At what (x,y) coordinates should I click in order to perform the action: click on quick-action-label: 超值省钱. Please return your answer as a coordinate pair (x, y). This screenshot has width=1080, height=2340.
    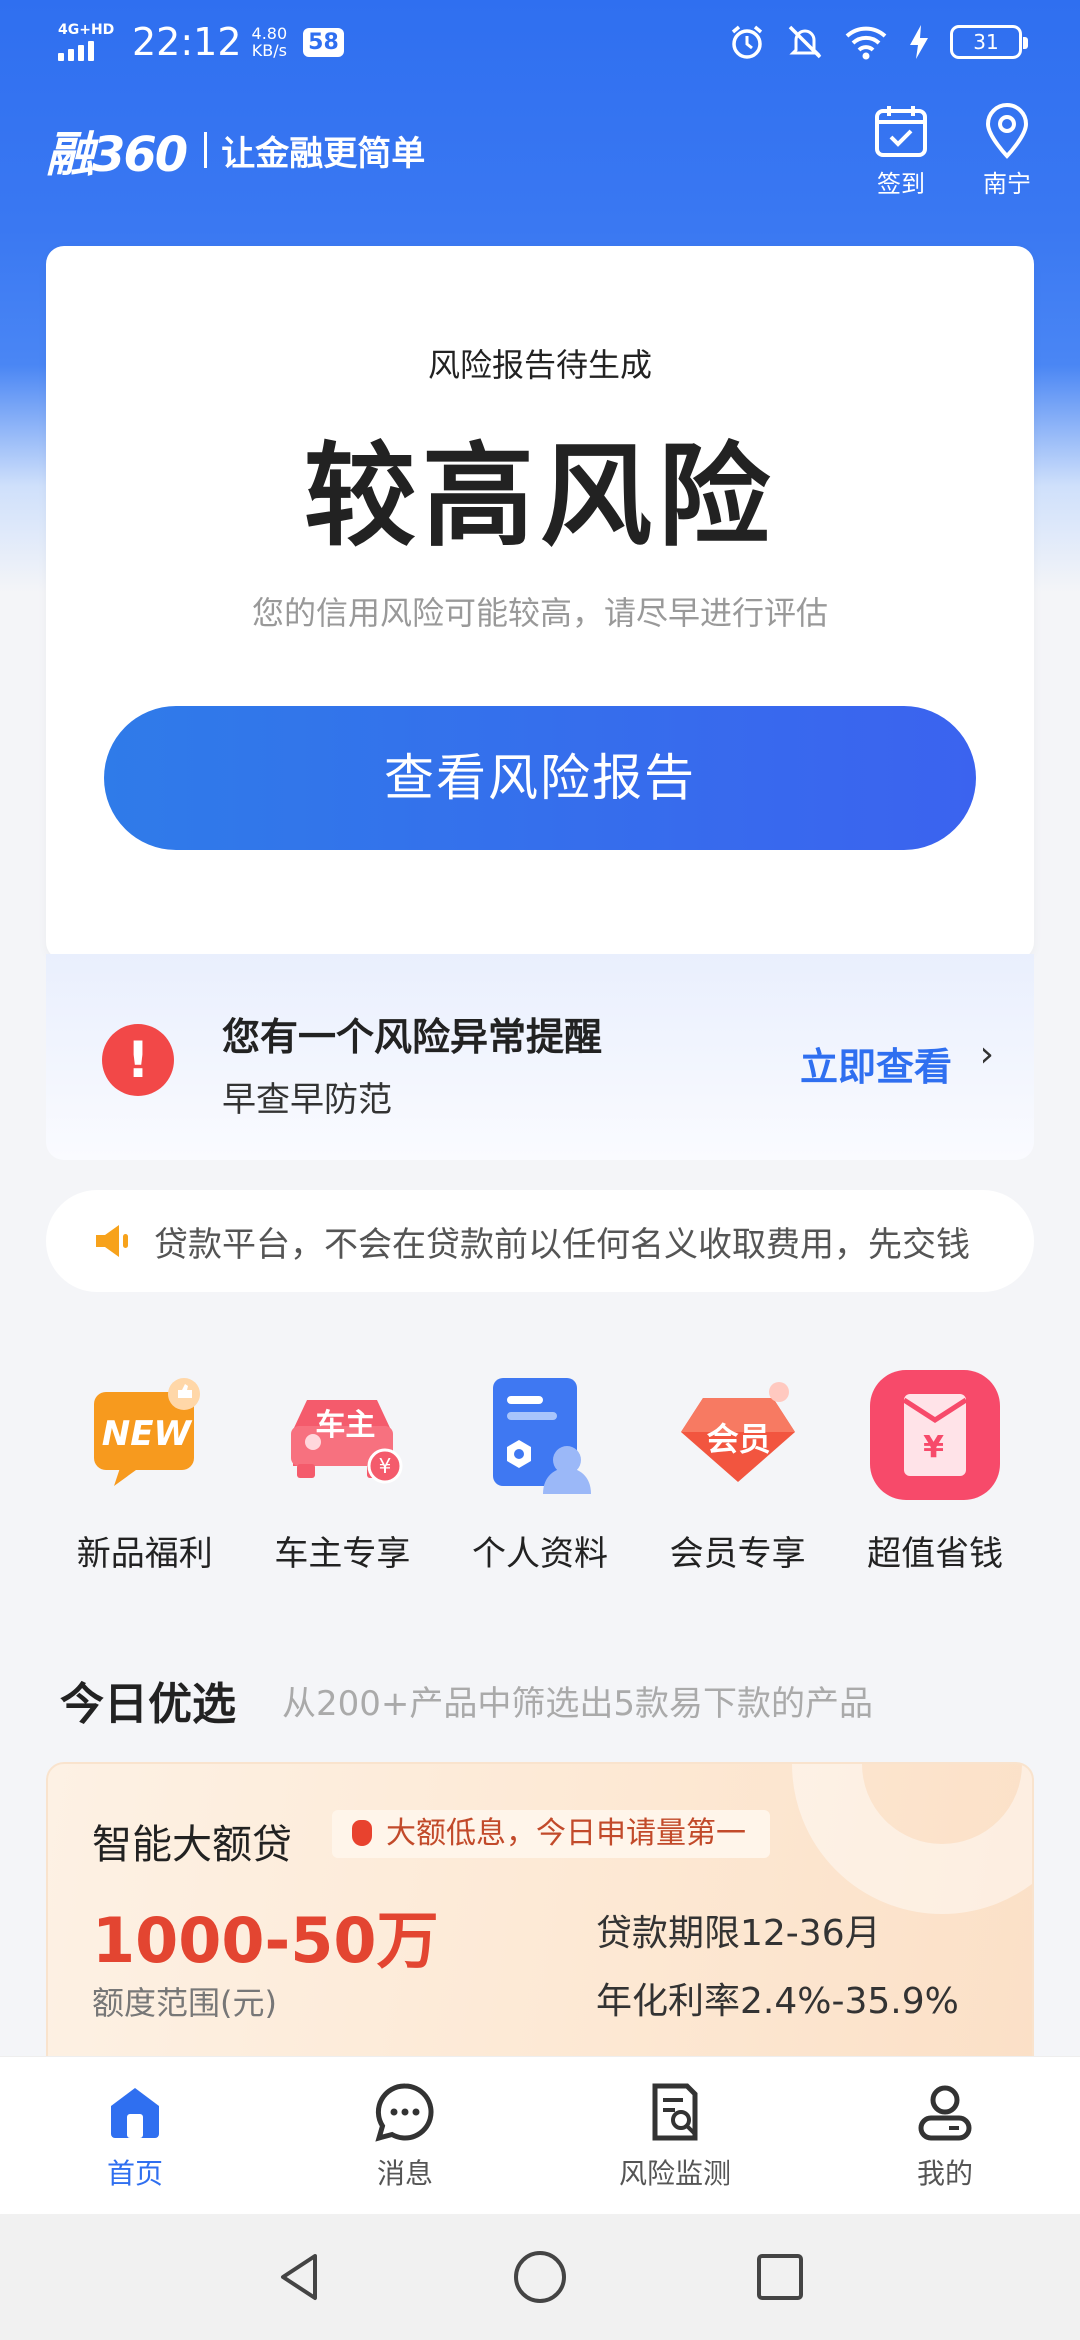
    Looking at the image, I should click on (935, 1554).